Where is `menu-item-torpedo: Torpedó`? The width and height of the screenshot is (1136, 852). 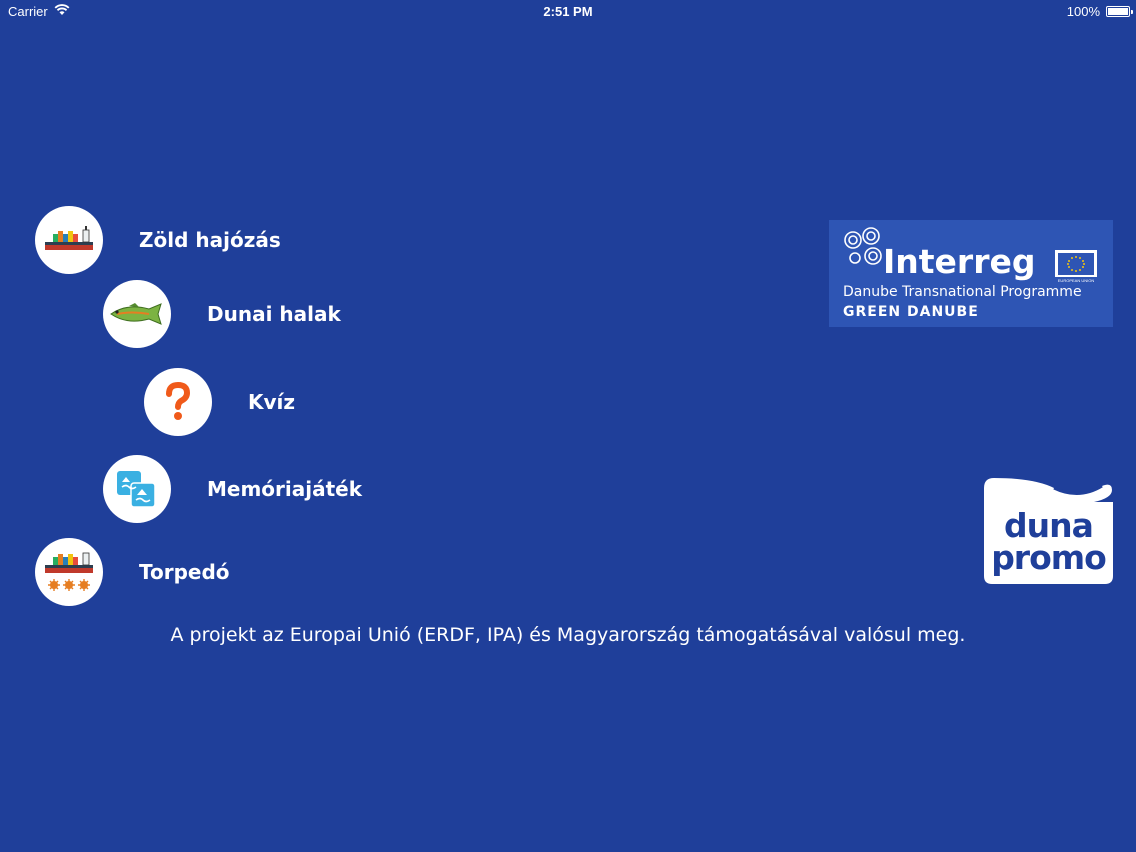
menu-item-torpedo: Torpedó is located at coordinates (132, 572).